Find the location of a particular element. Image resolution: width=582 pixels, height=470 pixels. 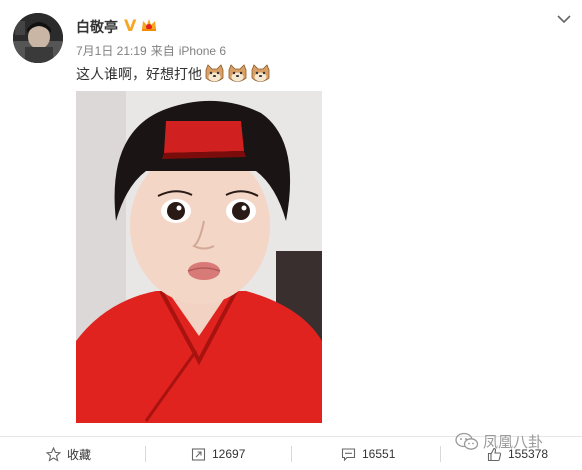

comment-count: 16551 is located at coordinates (379, 454).